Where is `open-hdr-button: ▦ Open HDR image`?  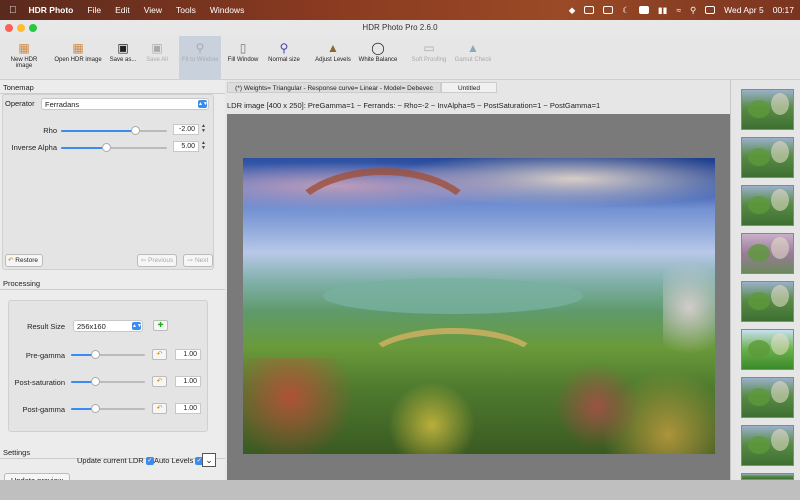
open-hdr-button: ▦ Open HDR image is located at coordinates (78, 58).